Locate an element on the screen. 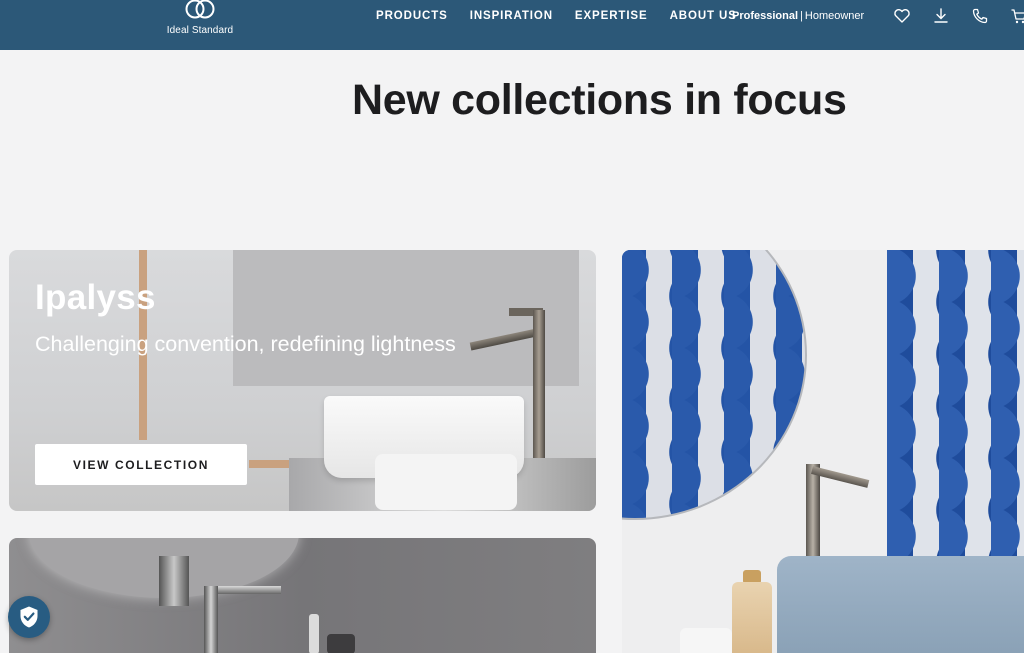 The height and width of the screenshot is (653, 1024). rings-logo-icon is located at coordinates (200, 9).